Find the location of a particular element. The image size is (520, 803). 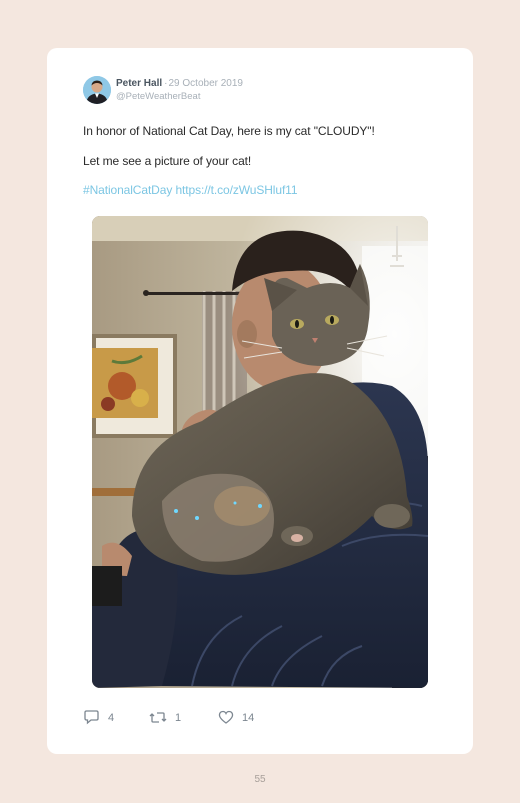

retweet-icon is located at coordinates (158, 717).